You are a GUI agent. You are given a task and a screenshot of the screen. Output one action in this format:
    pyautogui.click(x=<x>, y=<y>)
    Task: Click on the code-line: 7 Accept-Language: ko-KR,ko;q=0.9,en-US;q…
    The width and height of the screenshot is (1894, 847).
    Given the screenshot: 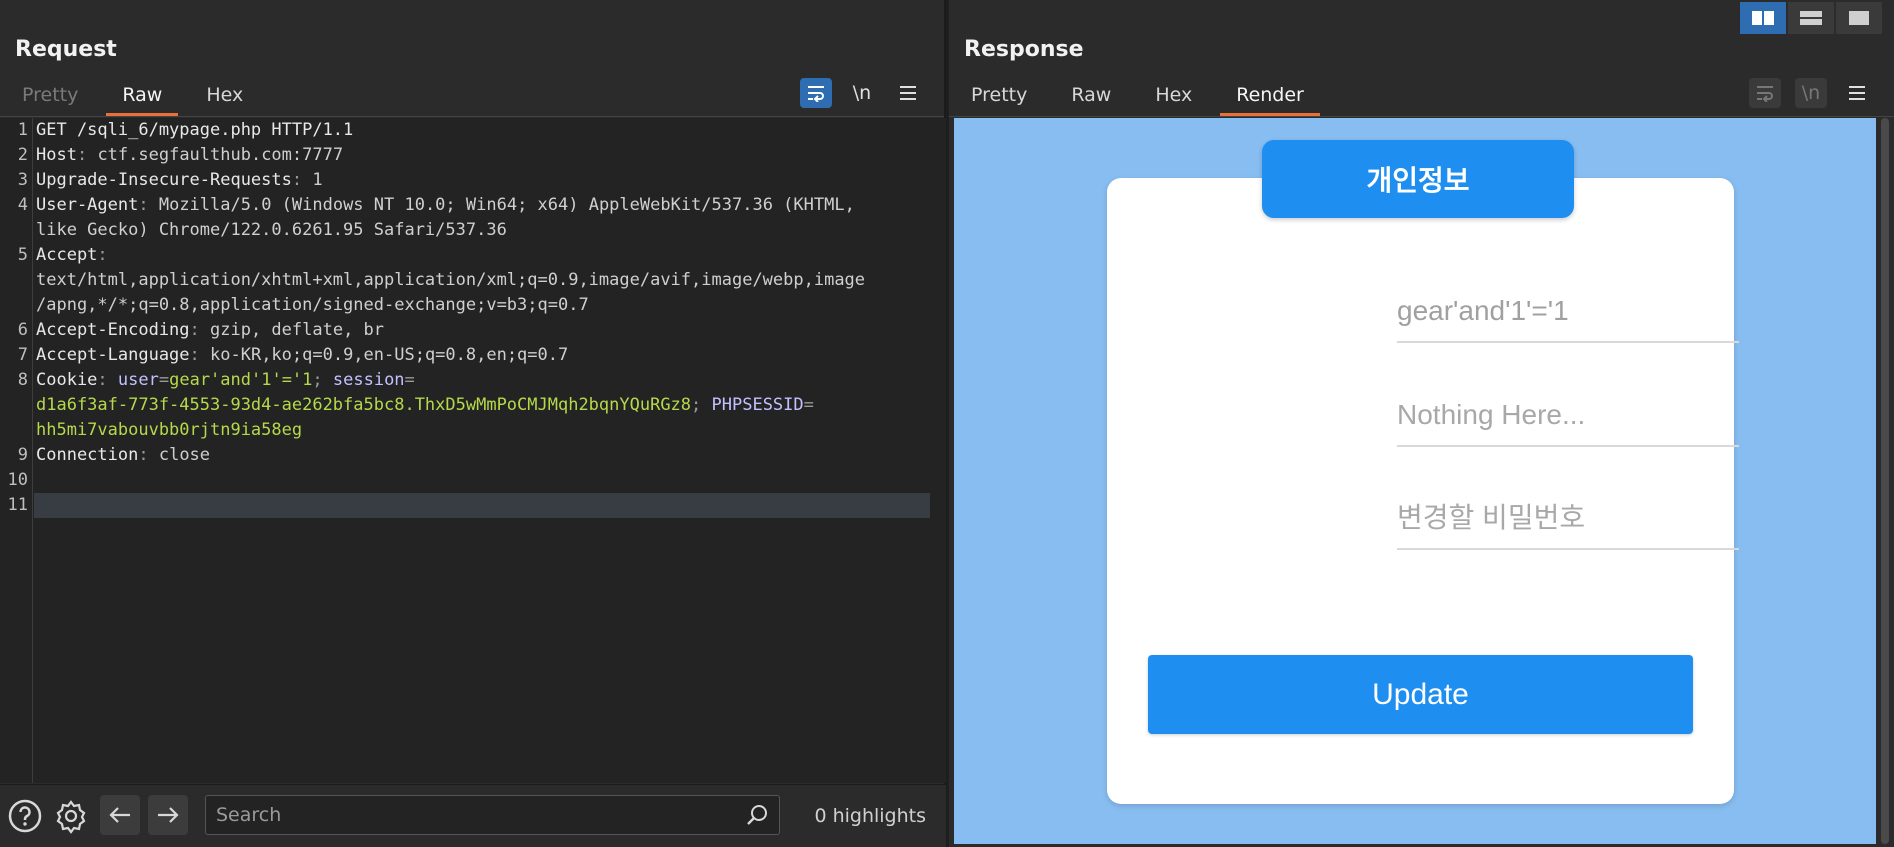 What is the action you would take?
    pyautogui.click(x=293, y=355)
    